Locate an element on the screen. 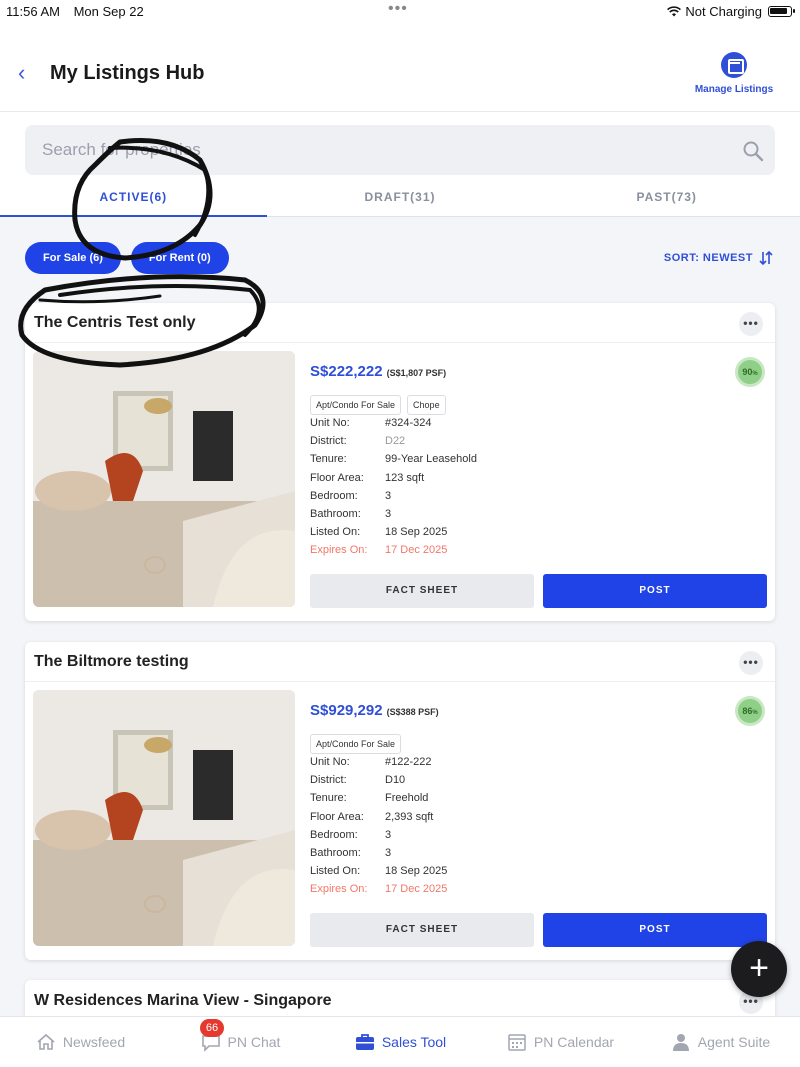 This screenshot has width=800, height=1067. detail-row: Tenure: Freehold is located at coordinates (378, 801).